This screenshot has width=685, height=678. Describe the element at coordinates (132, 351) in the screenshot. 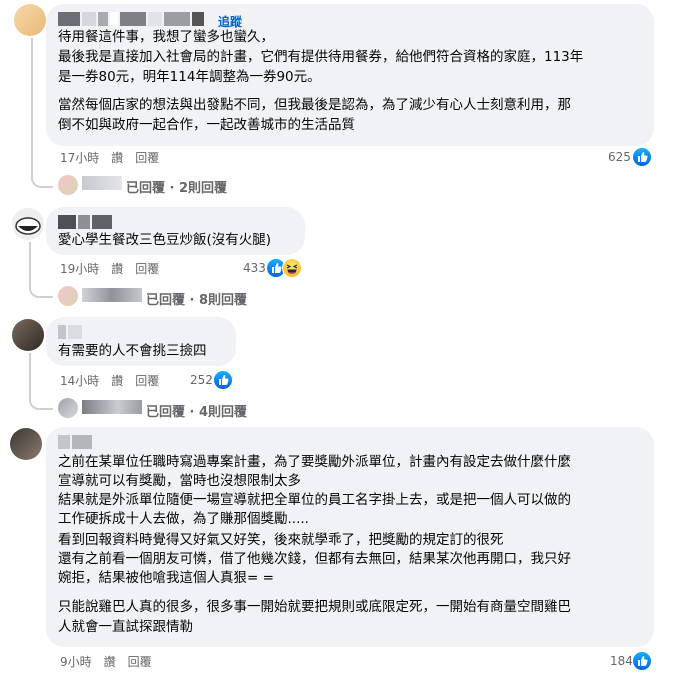

I see `comment-line: 有需要的人不會挑三撿四` at that location.